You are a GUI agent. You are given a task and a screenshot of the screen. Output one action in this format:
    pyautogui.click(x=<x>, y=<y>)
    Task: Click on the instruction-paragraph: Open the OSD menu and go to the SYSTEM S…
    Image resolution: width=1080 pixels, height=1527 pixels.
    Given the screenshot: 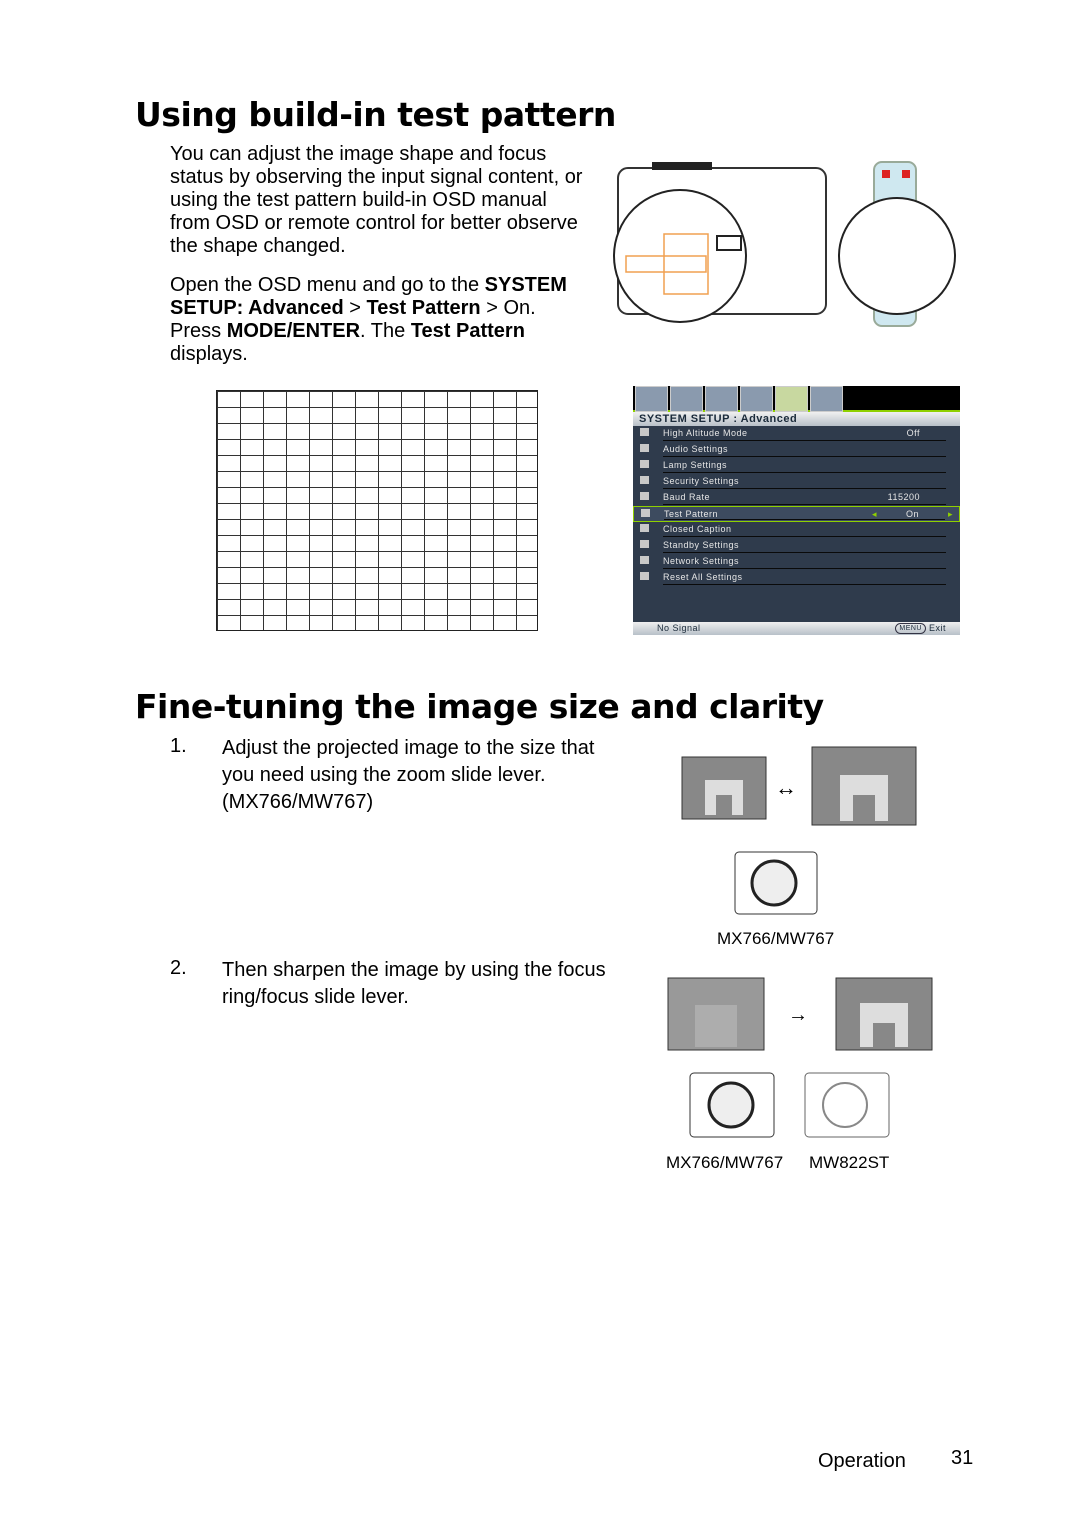 What is the action you would take?
    pyautogui.click(x=380, y=320)
    